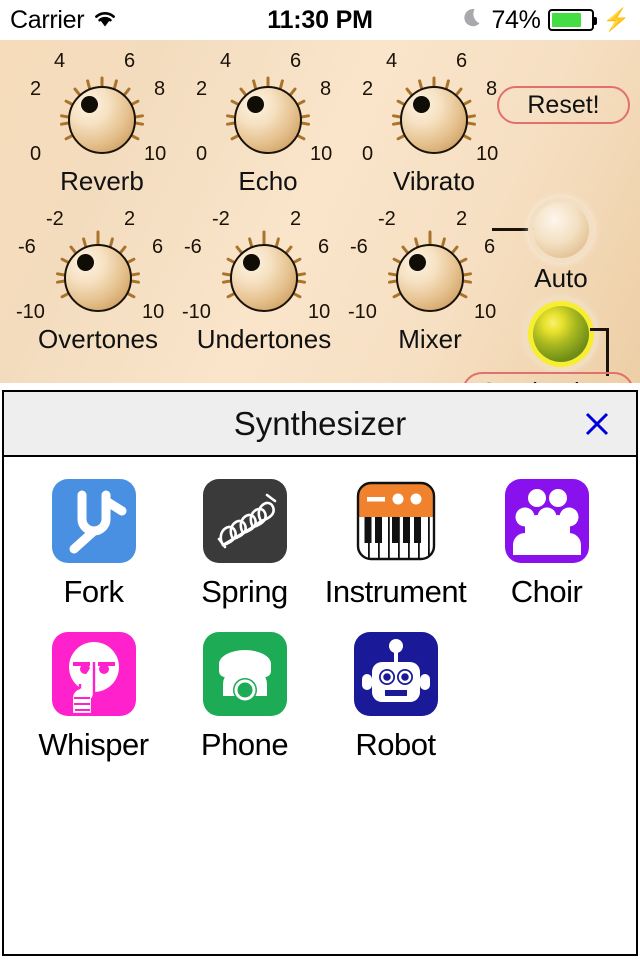 This screenshot has height=960, width=640. Describe the element at coordinates (395, 744) in the screenshot. I see `sound-item-robot-label: Robot` at that location.